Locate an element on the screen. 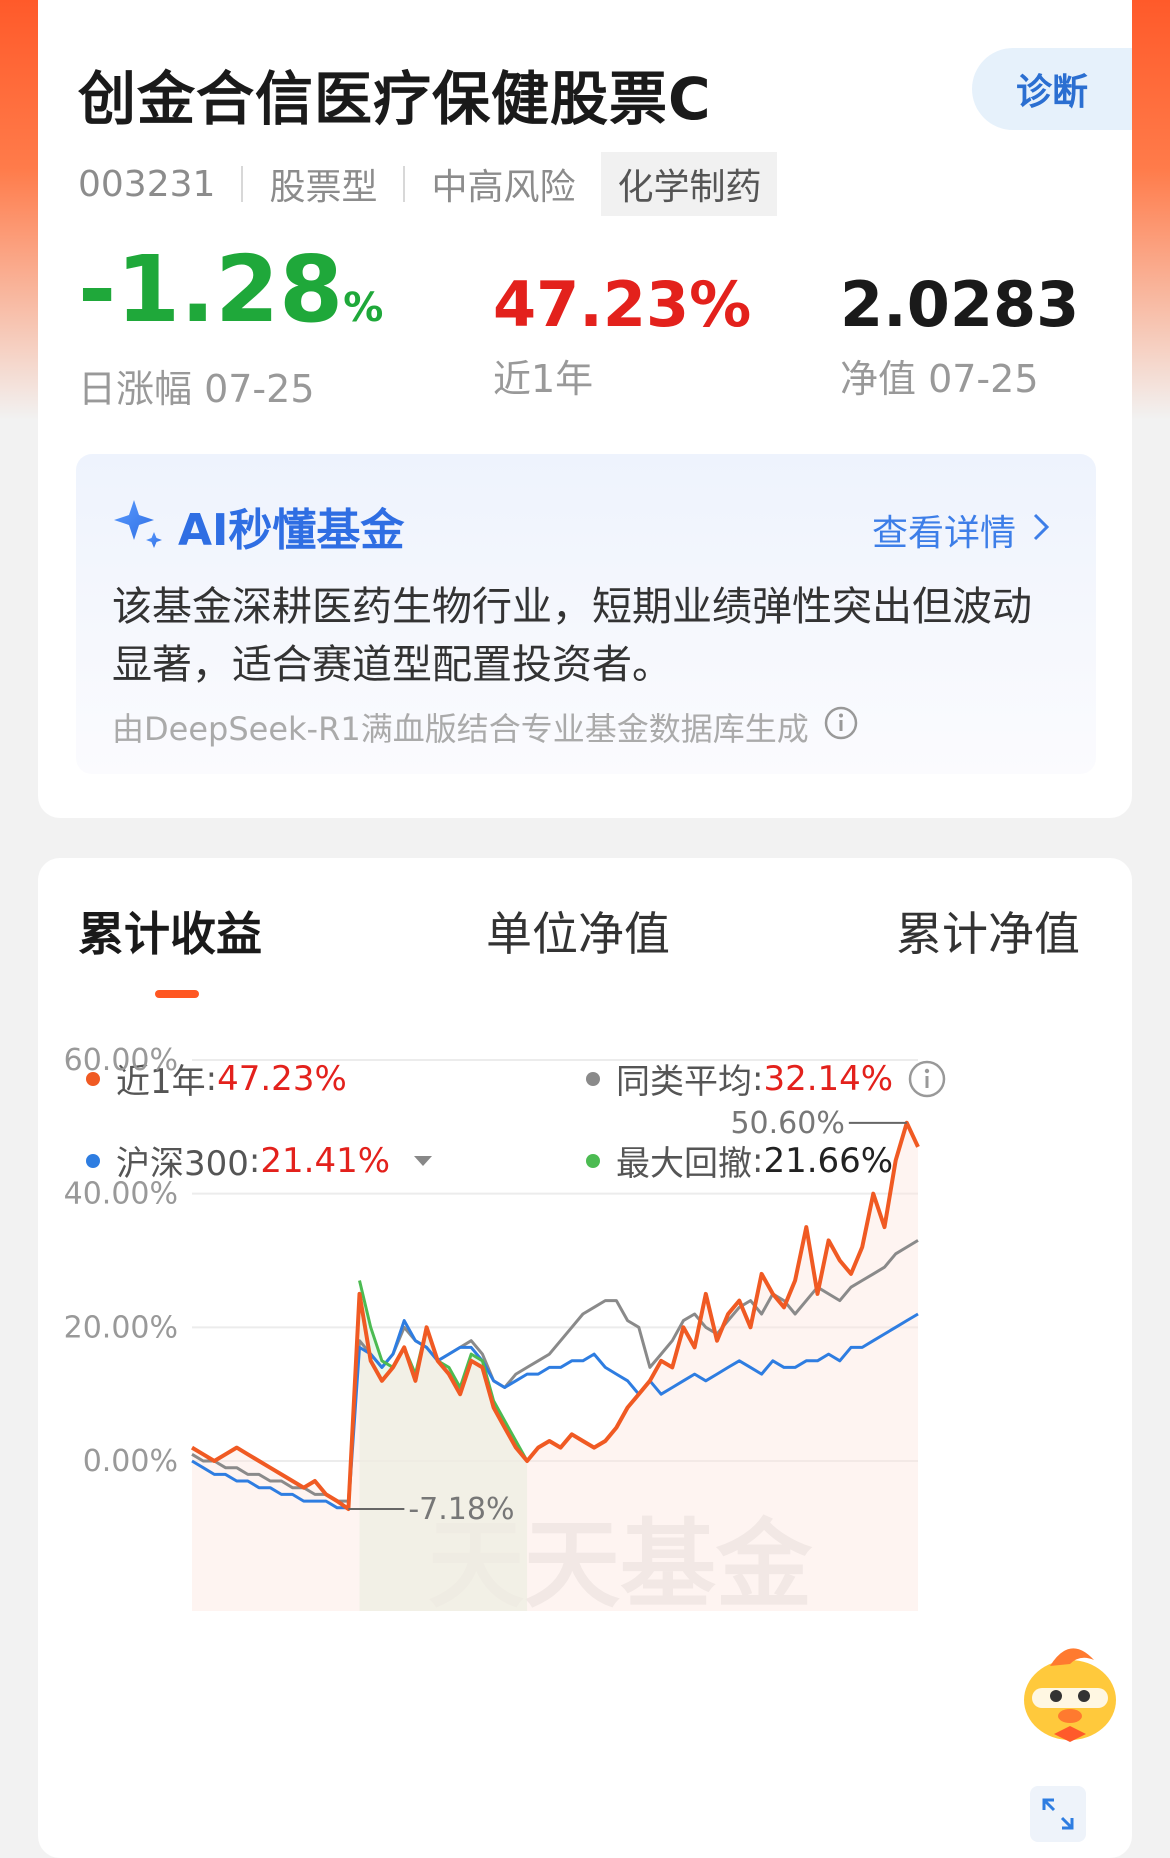  expand-icon is located at coordinates (1058, 1814).